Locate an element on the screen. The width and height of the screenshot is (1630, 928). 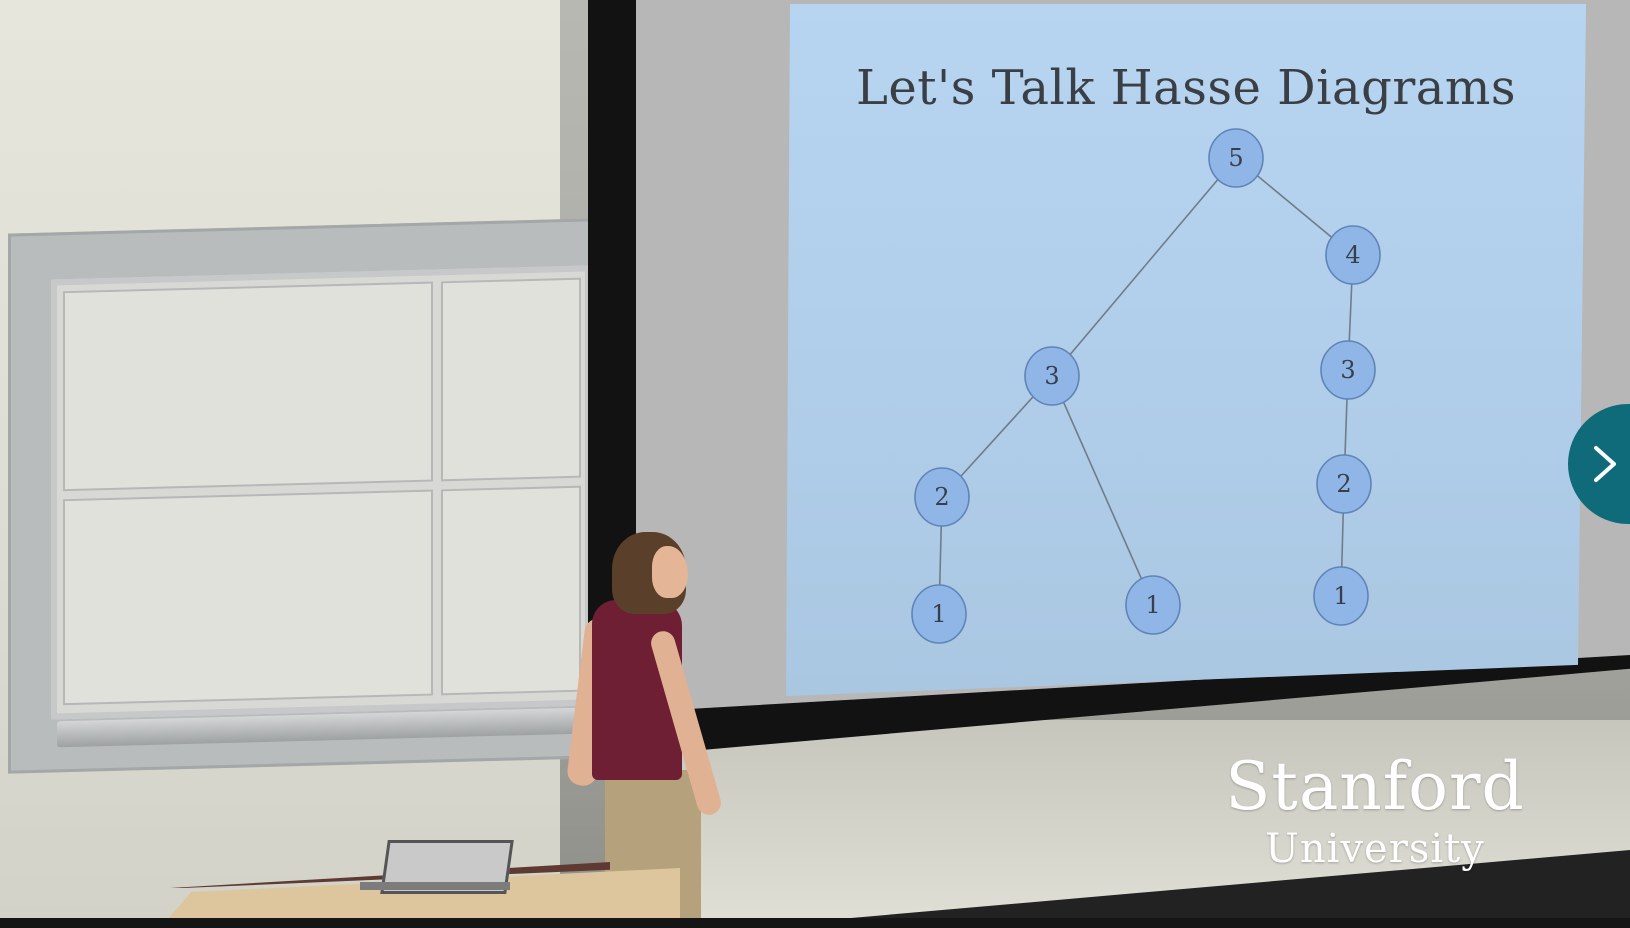
hasse-node-label: 5 is located at coordinates (1235, 158).